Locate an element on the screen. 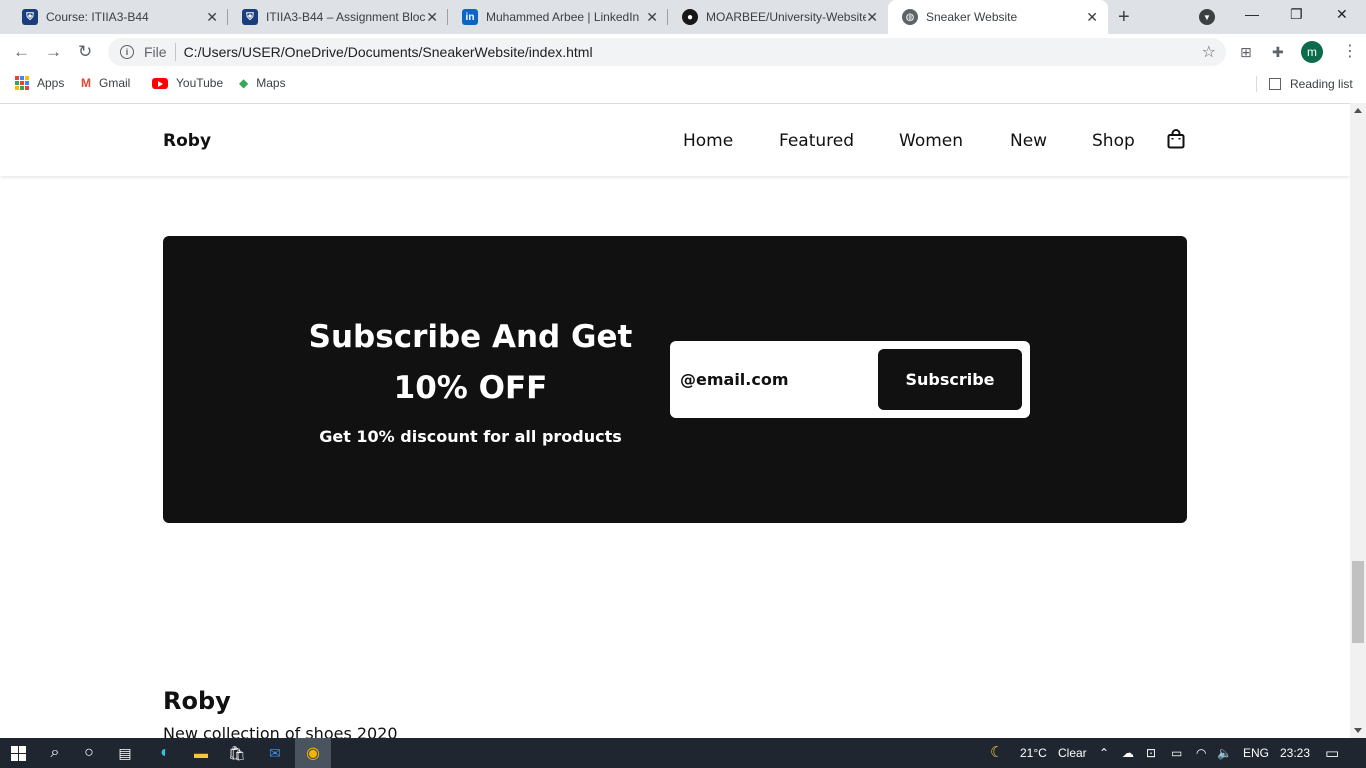  reading-list: Reading list is located at coordinates (1304, 84).